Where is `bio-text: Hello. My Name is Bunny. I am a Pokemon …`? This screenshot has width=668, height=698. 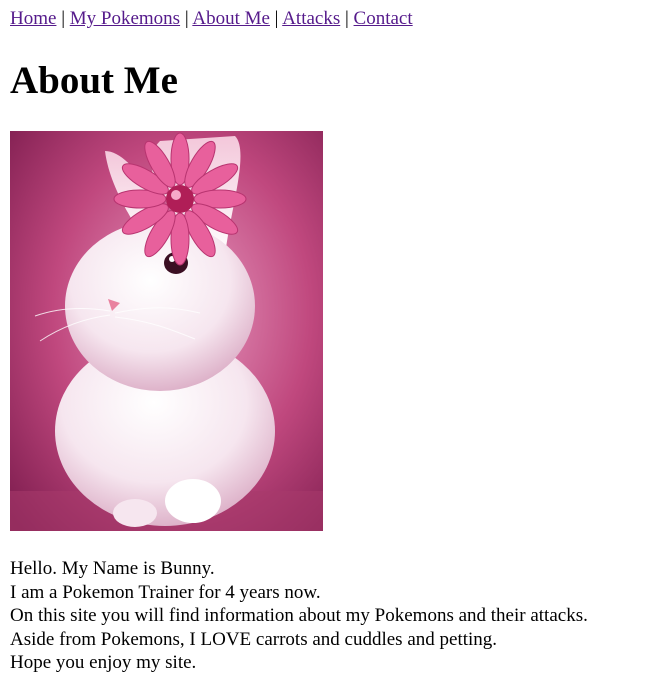 bio-text: Hello. My Name is Bunny. I am a Pokemon … is located at coordinates (299, 616).